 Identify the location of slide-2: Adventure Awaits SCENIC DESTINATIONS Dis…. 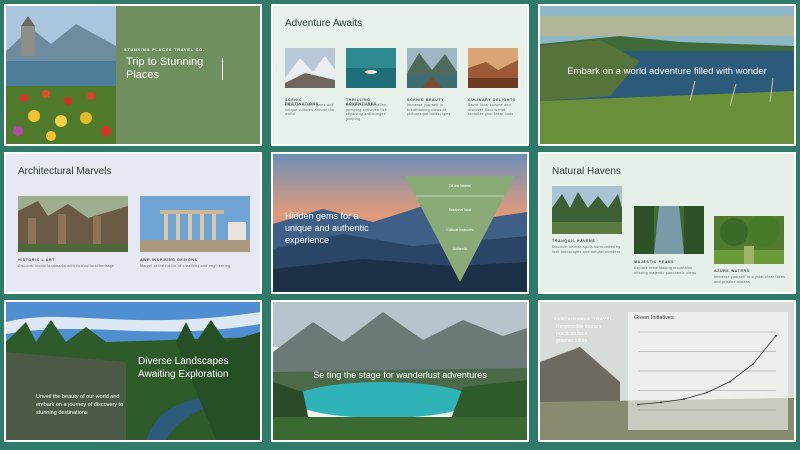
(400, 75).